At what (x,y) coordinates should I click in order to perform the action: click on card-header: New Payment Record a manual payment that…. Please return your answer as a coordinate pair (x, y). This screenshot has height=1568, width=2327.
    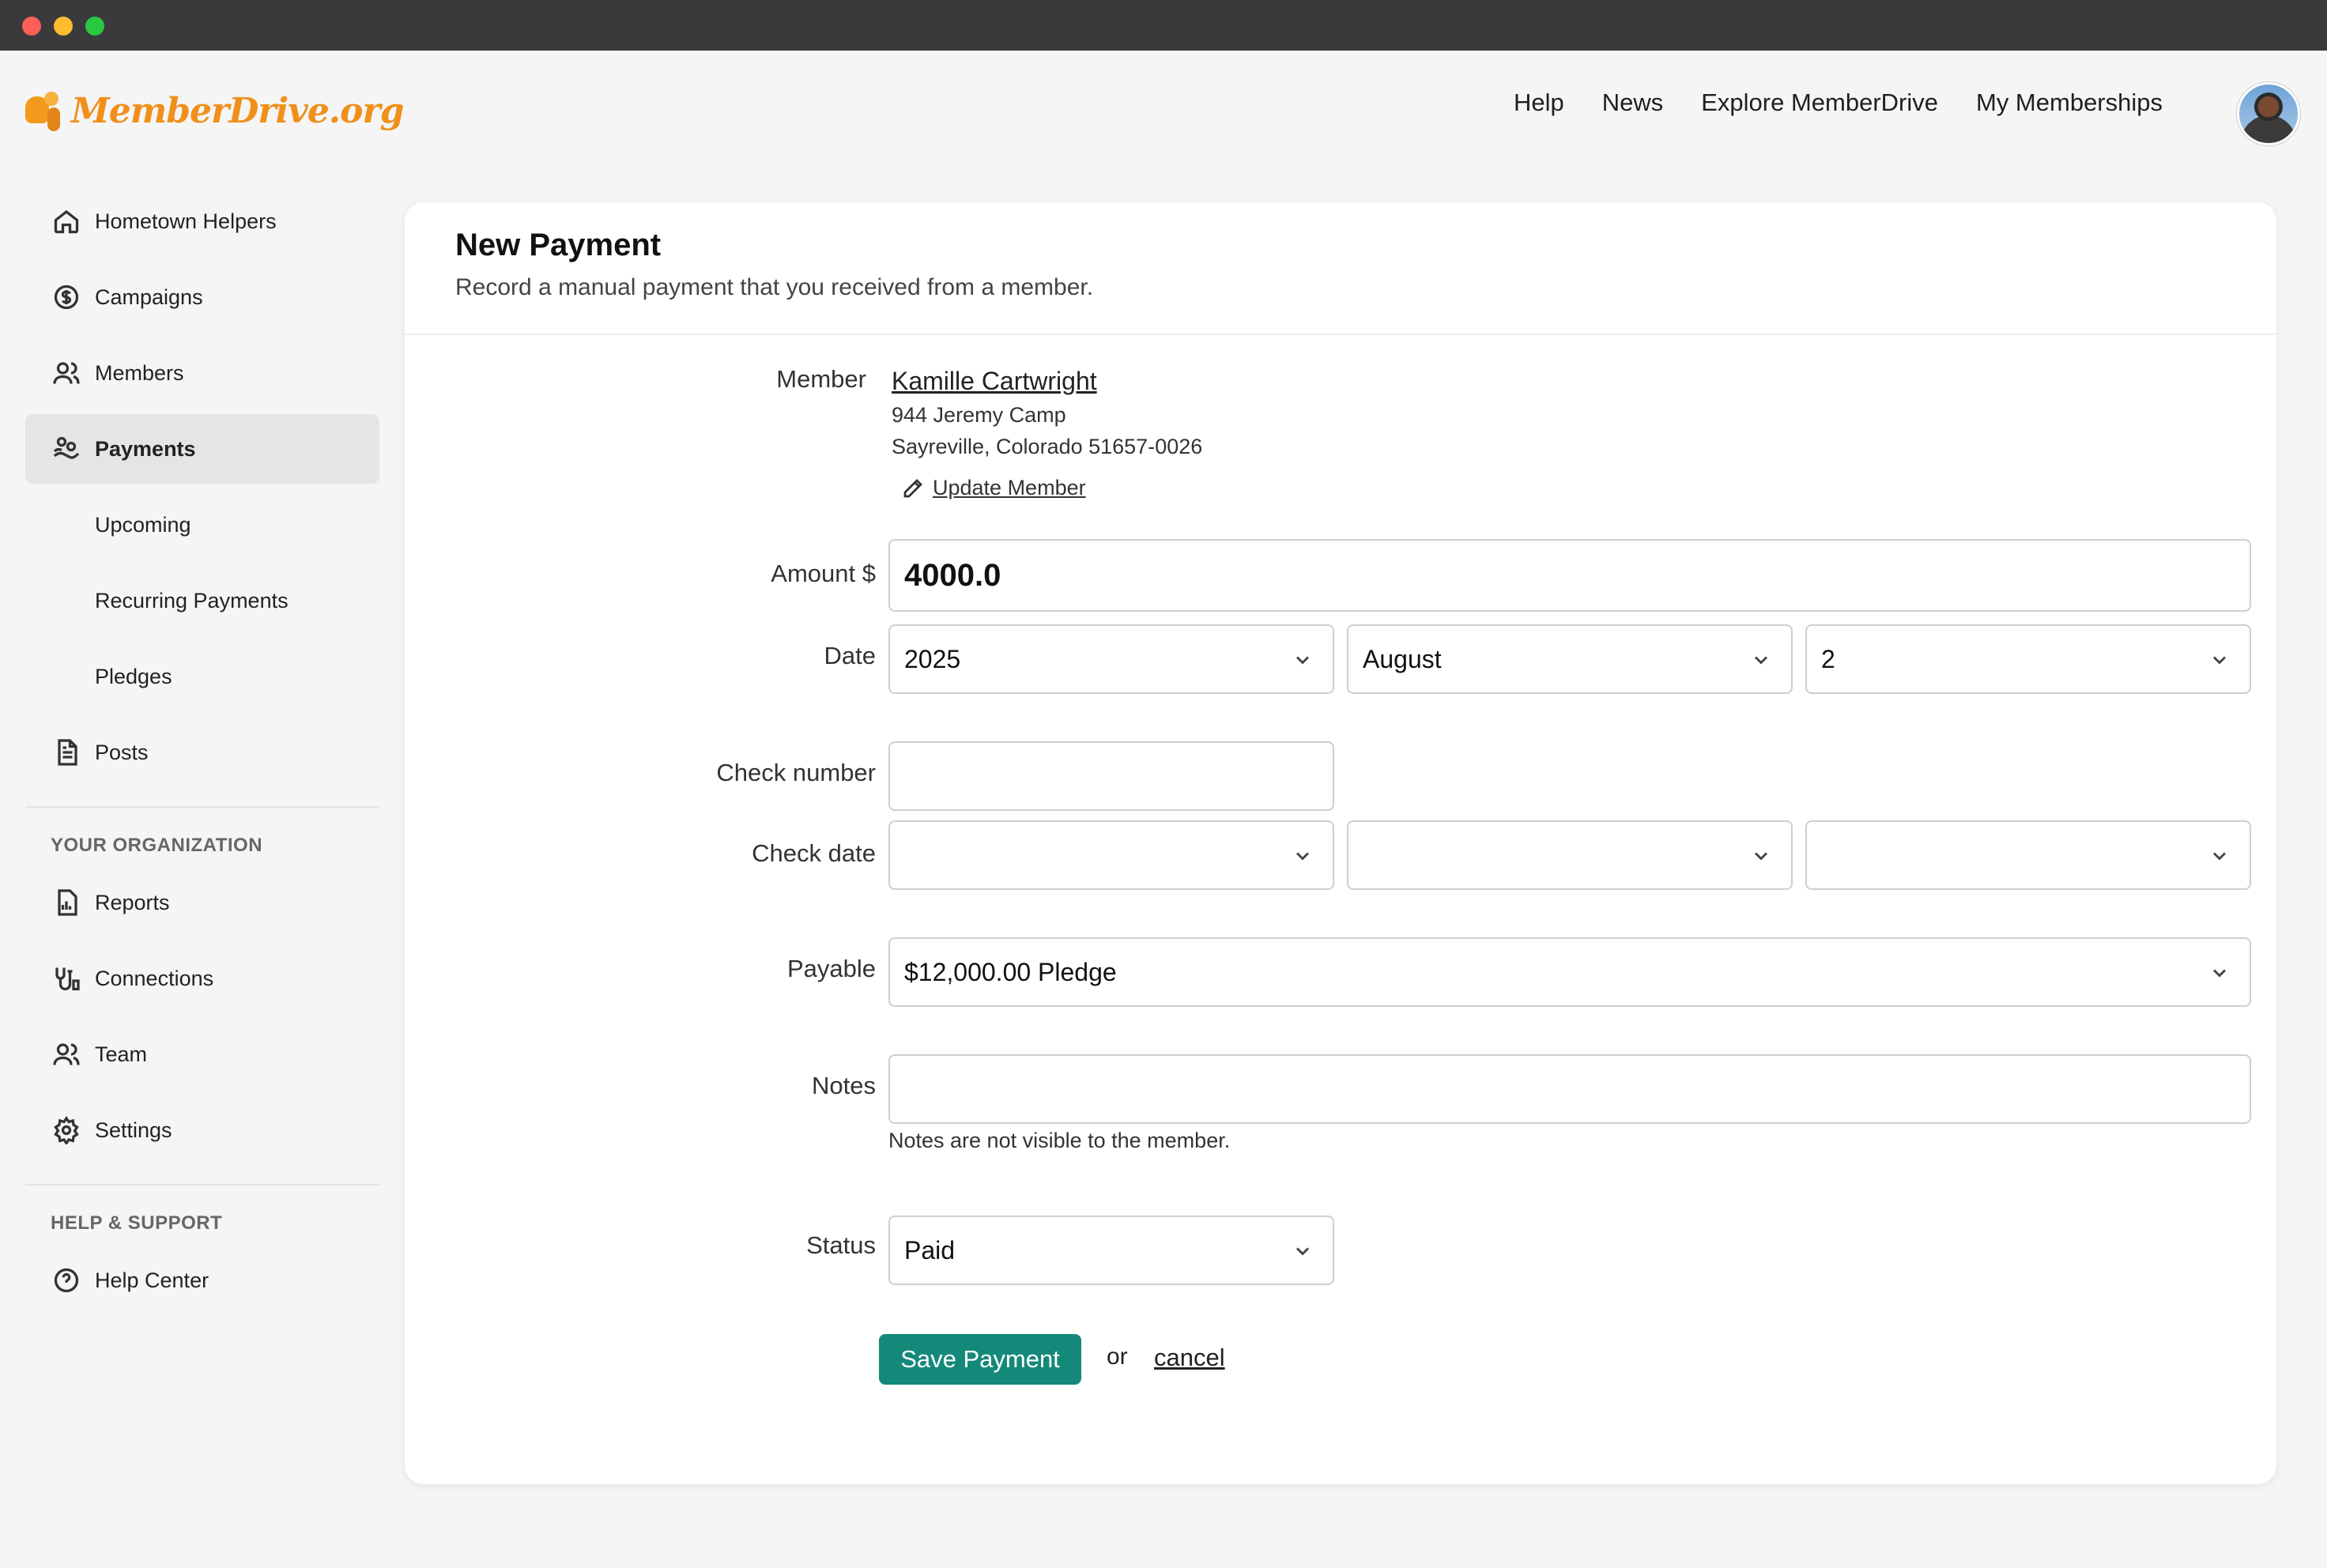
    Looking at the image, I should click on (1341, 268).